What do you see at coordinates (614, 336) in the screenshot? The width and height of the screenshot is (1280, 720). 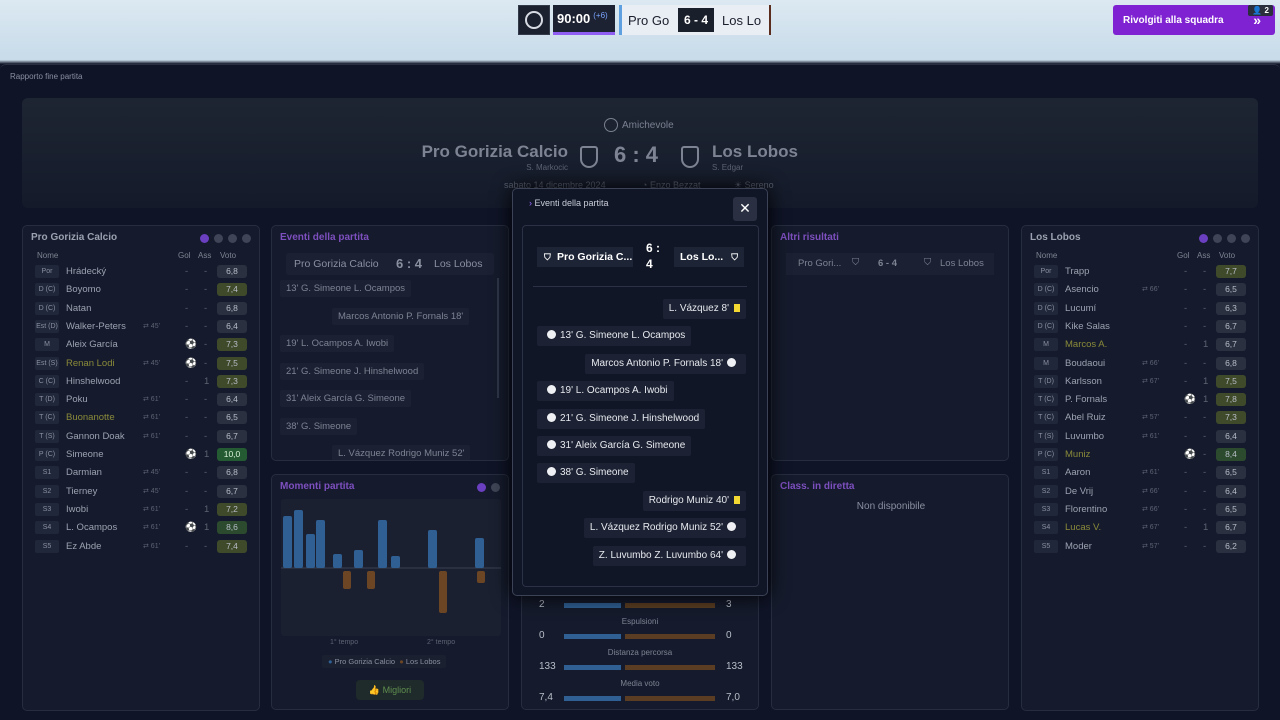 I see `modal-event-row: 13' G. Simeone L. Ocampos` at bounding box center [614, 336].